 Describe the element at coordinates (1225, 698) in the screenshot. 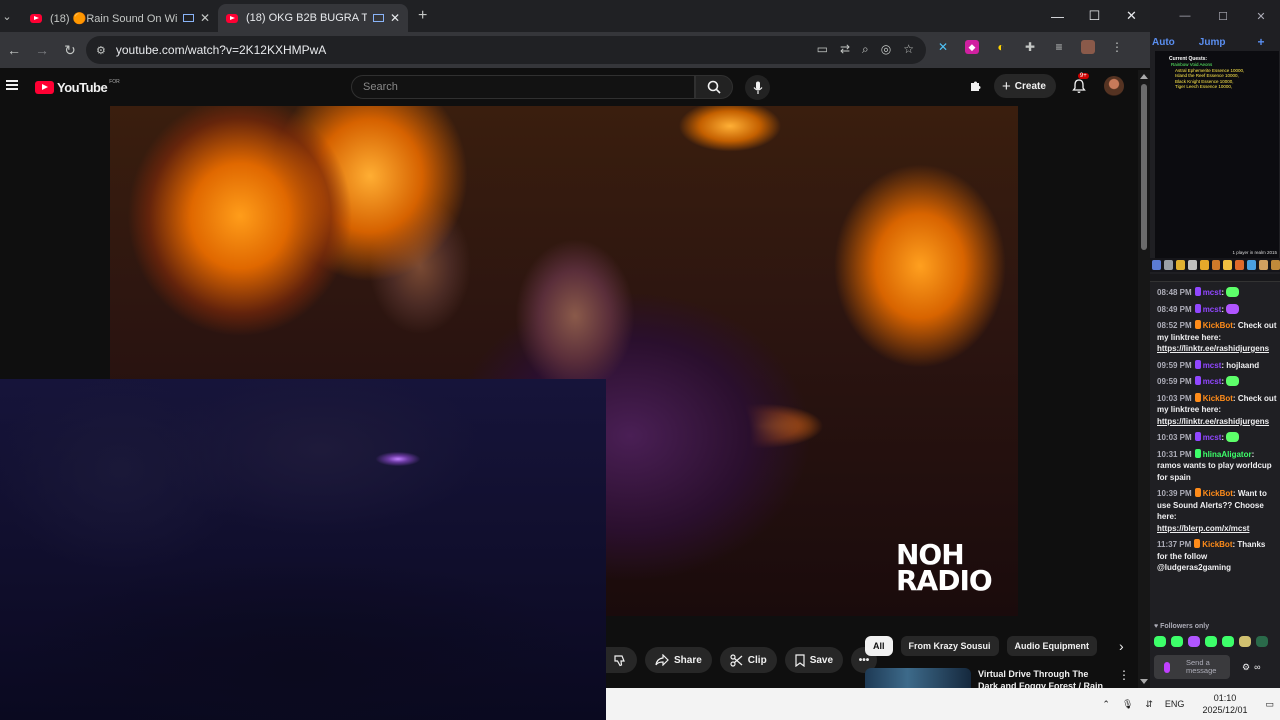

I see `clock-time: 01:10` at that location.